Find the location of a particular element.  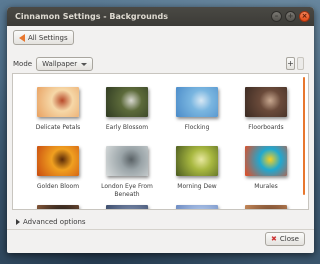

toolbar: All Settings is located at coordinates (43, 37).